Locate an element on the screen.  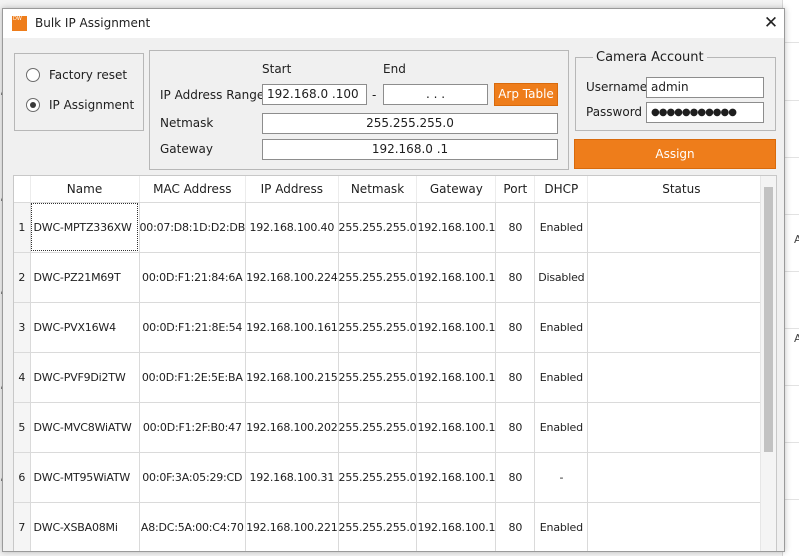
app-logo-icon: DW is located at coordinates (19, 23).